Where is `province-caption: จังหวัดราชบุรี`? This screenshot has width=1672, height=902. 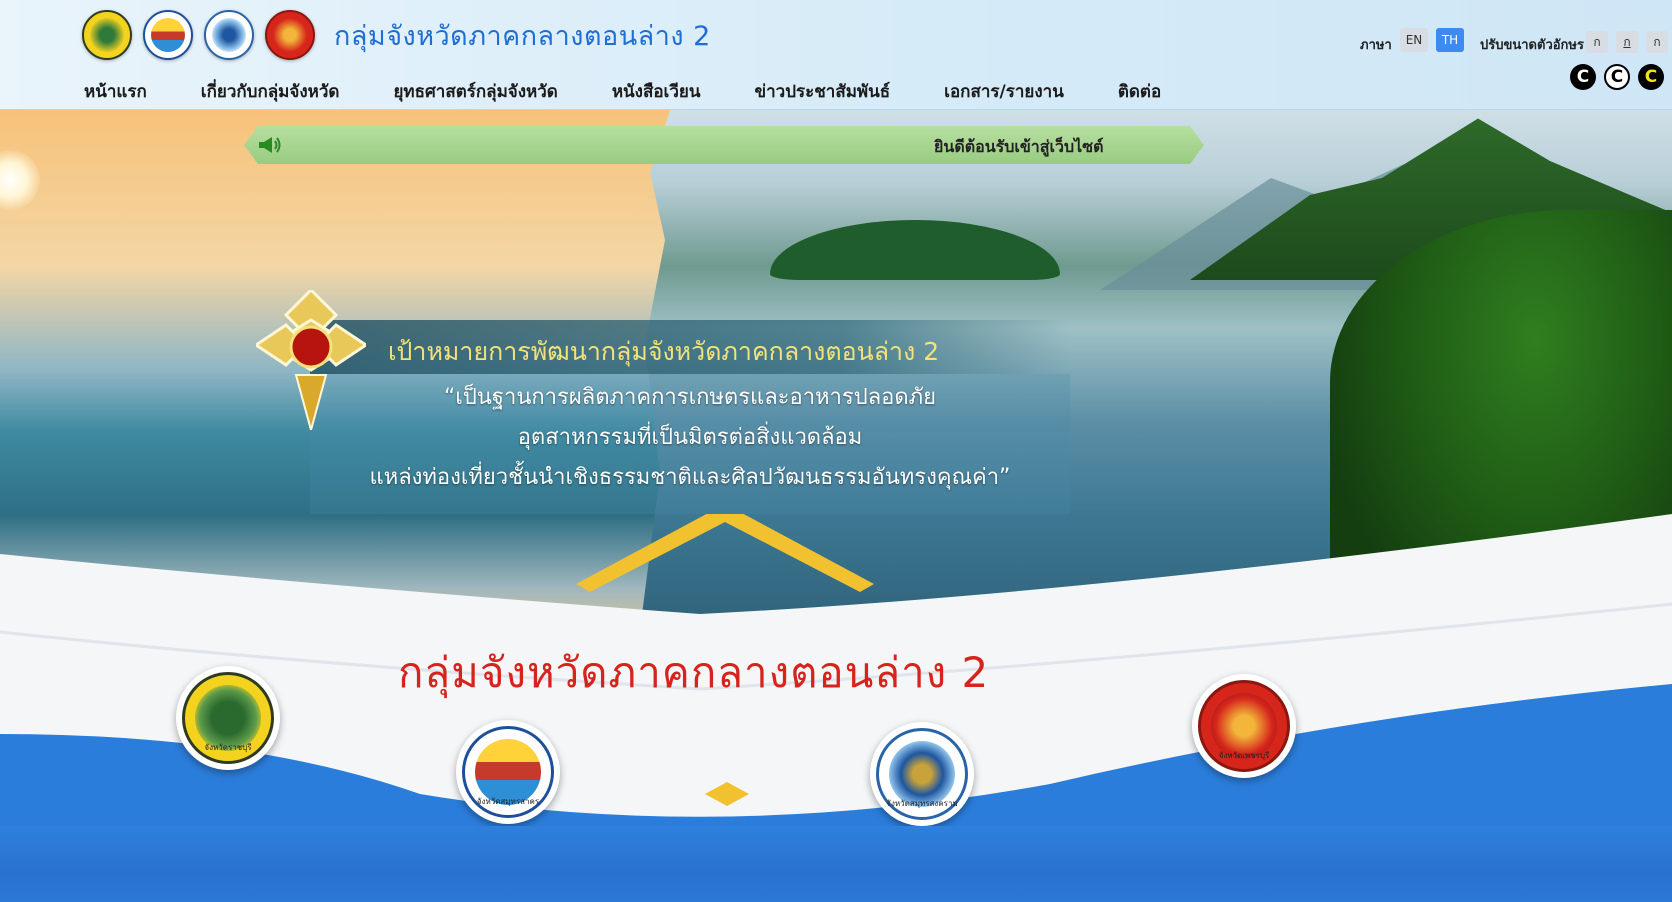
province-caption: จังหวัดราชบุรี is located at coordinates (228, 747).